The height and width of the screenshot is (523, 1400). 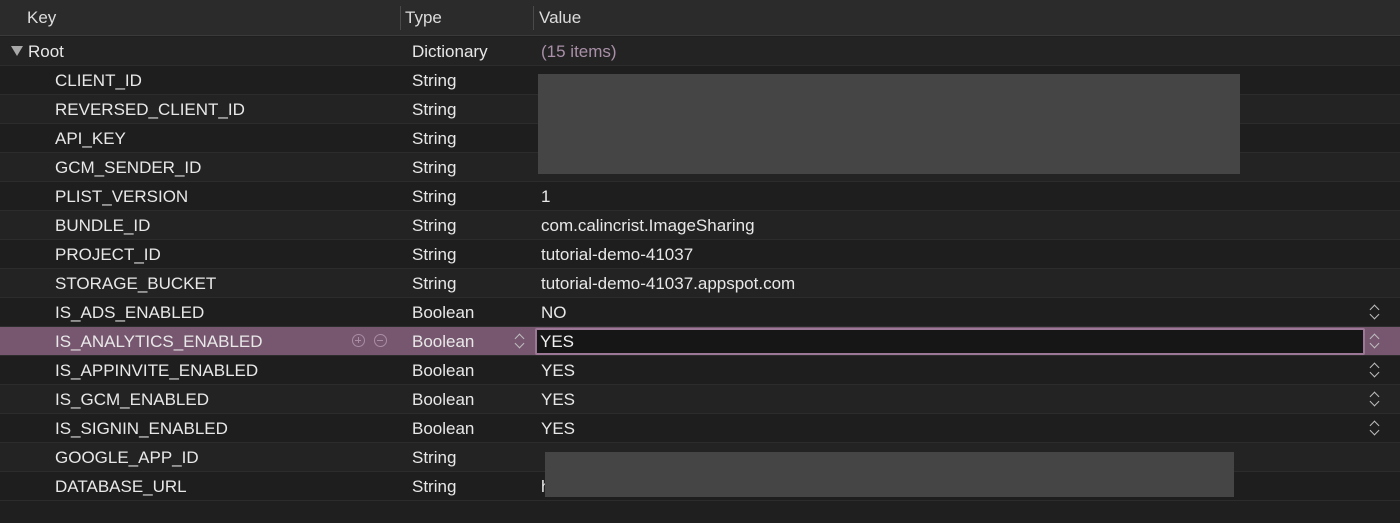 I want to click on row-key: CLIENT_ID, so click(x=98, y=80).